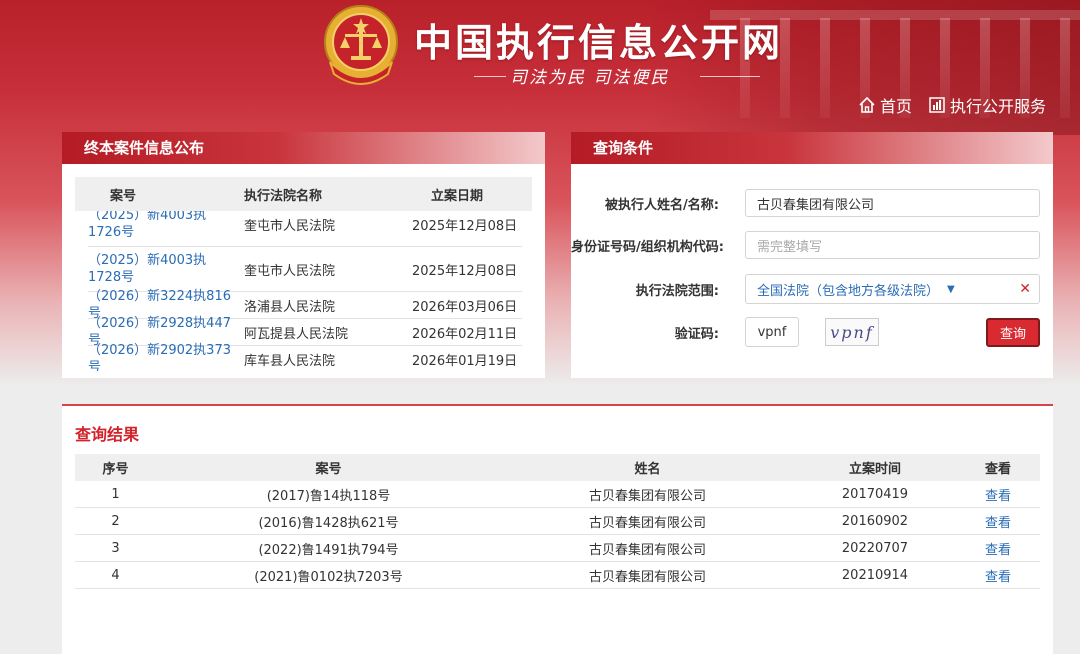 Image resolution: width=1080 pixels, height=654 pixels. Describe the element at coordinates (282, 196) in the screenshot. I see `col-court: 执行法院名称` at that location.